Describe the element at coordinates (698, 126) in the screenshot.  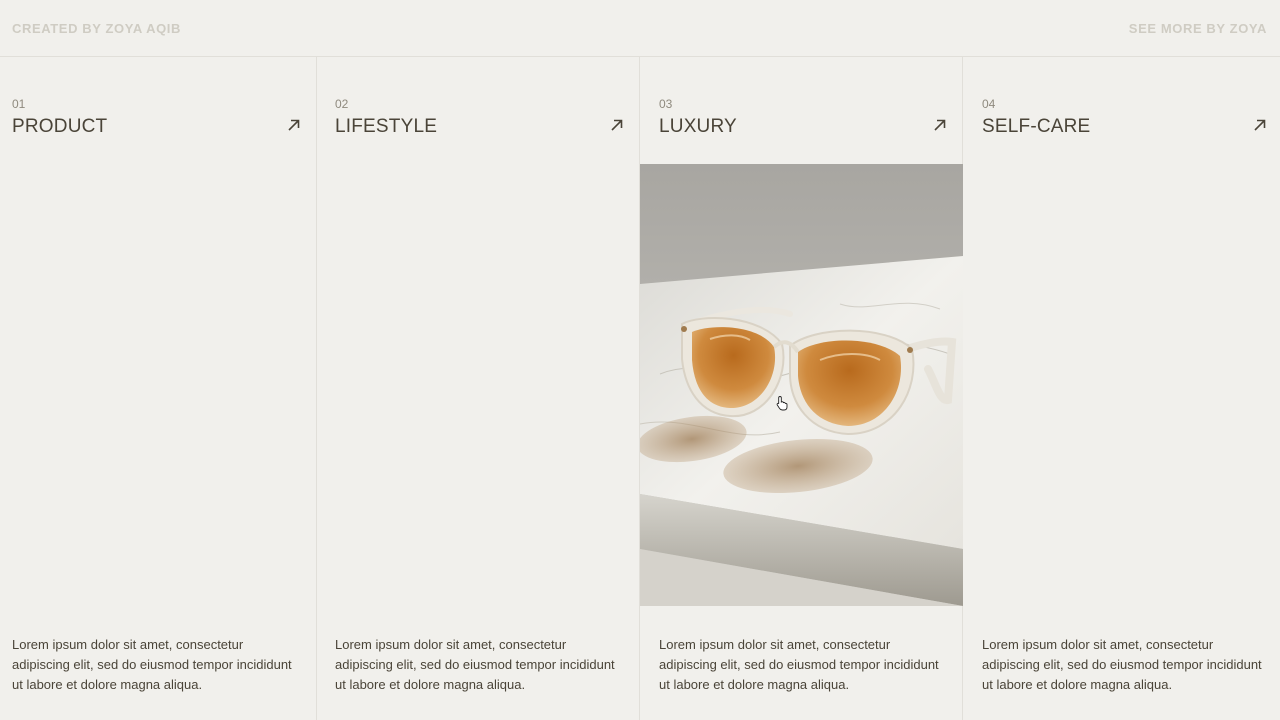
I see `category-title: LUXURY` at that location.